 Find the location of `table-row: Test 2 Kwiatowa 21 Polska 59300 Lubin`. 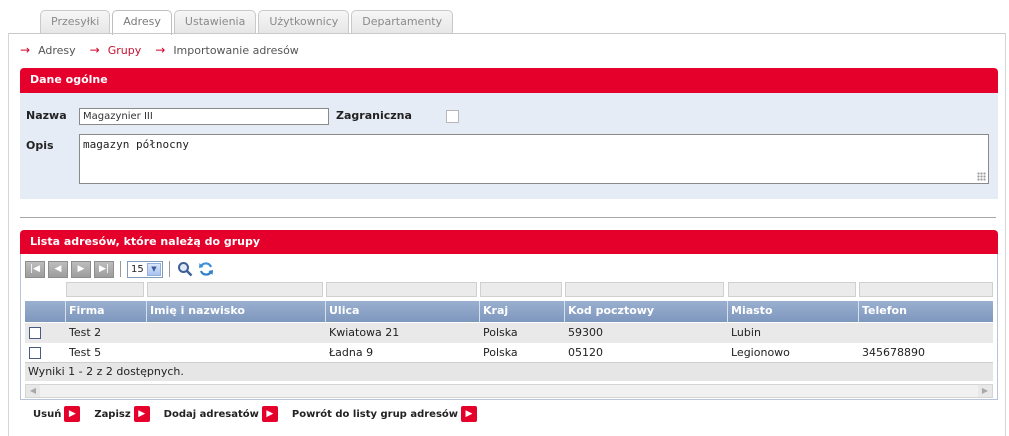

table-row: Test 2 Kwiatowa 21 Polska 59300 Lubin is located at coordinates (509, 333).